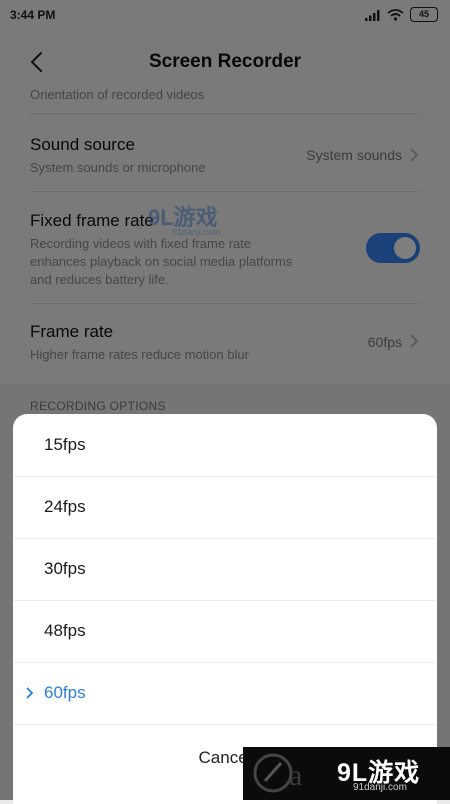 The image size is (450, 804). I want to click on option-60fps: 60fps, so click(225, 693).